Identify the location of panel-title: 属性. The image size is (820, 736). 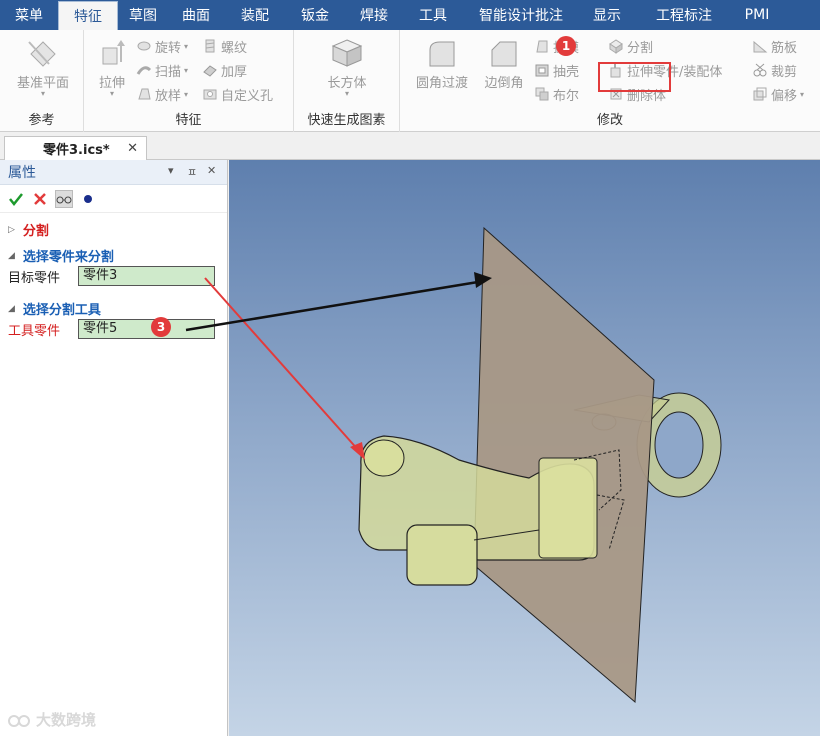
(22, 173).